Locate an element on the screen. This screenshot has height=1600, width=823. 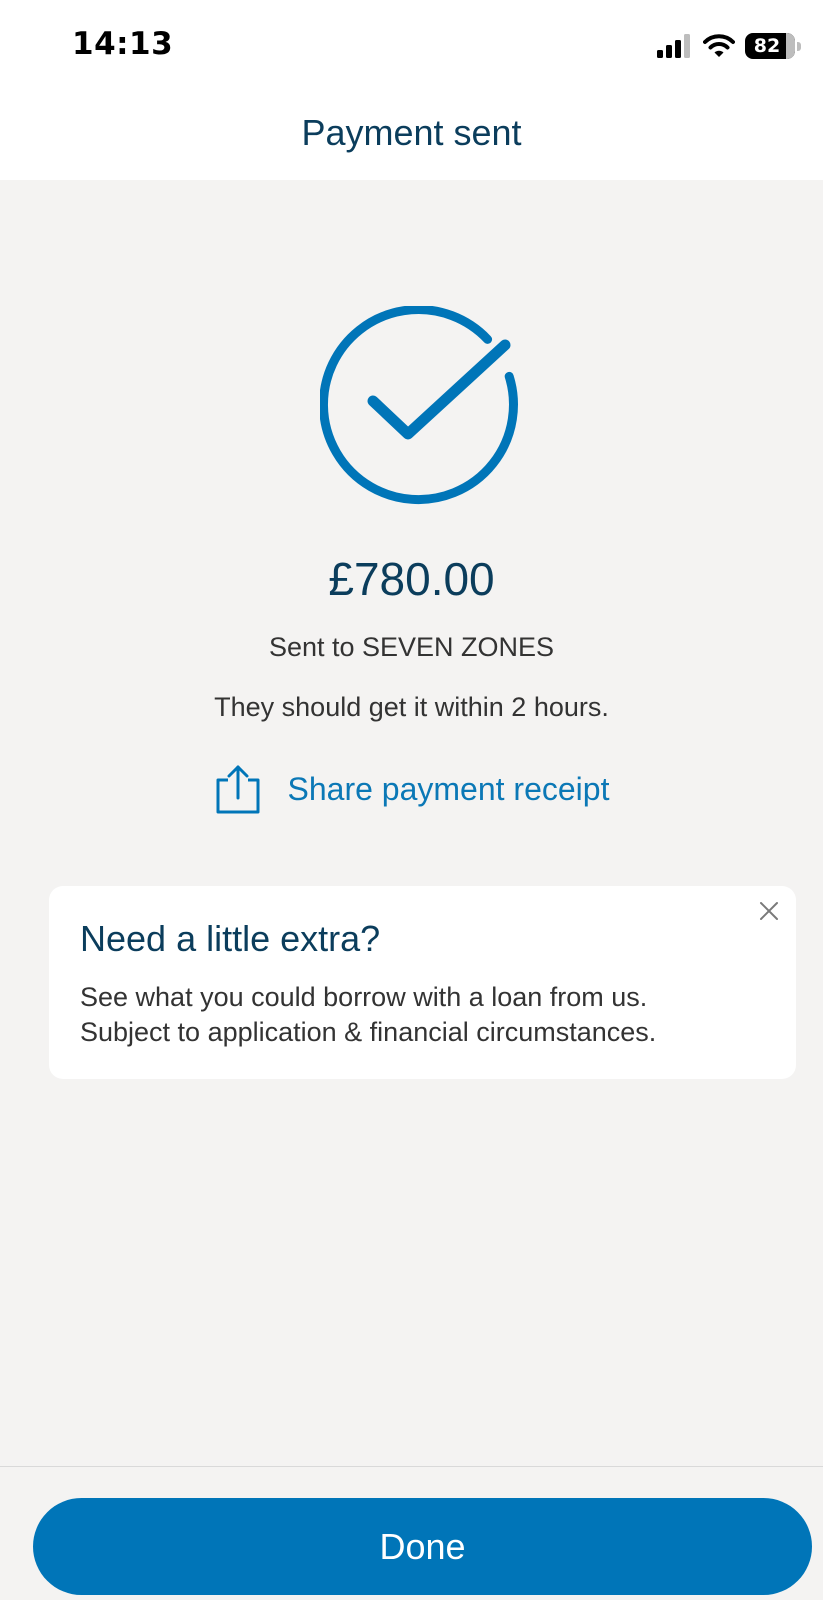
battery-icon: 82 is located at coordinates (770, 46).